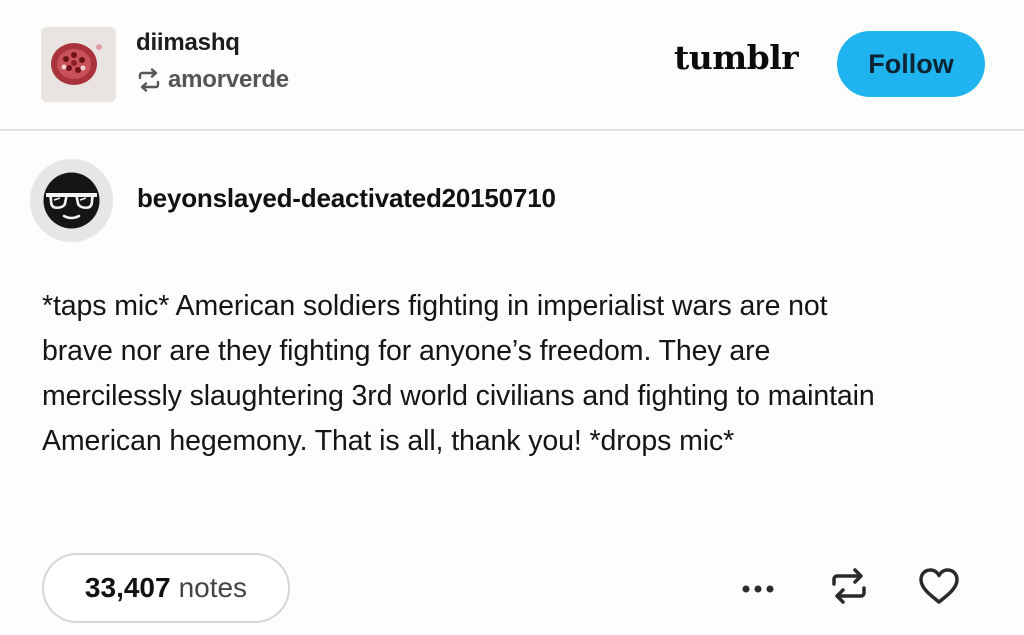  I want to click on more-options-button, so click(758, 588).